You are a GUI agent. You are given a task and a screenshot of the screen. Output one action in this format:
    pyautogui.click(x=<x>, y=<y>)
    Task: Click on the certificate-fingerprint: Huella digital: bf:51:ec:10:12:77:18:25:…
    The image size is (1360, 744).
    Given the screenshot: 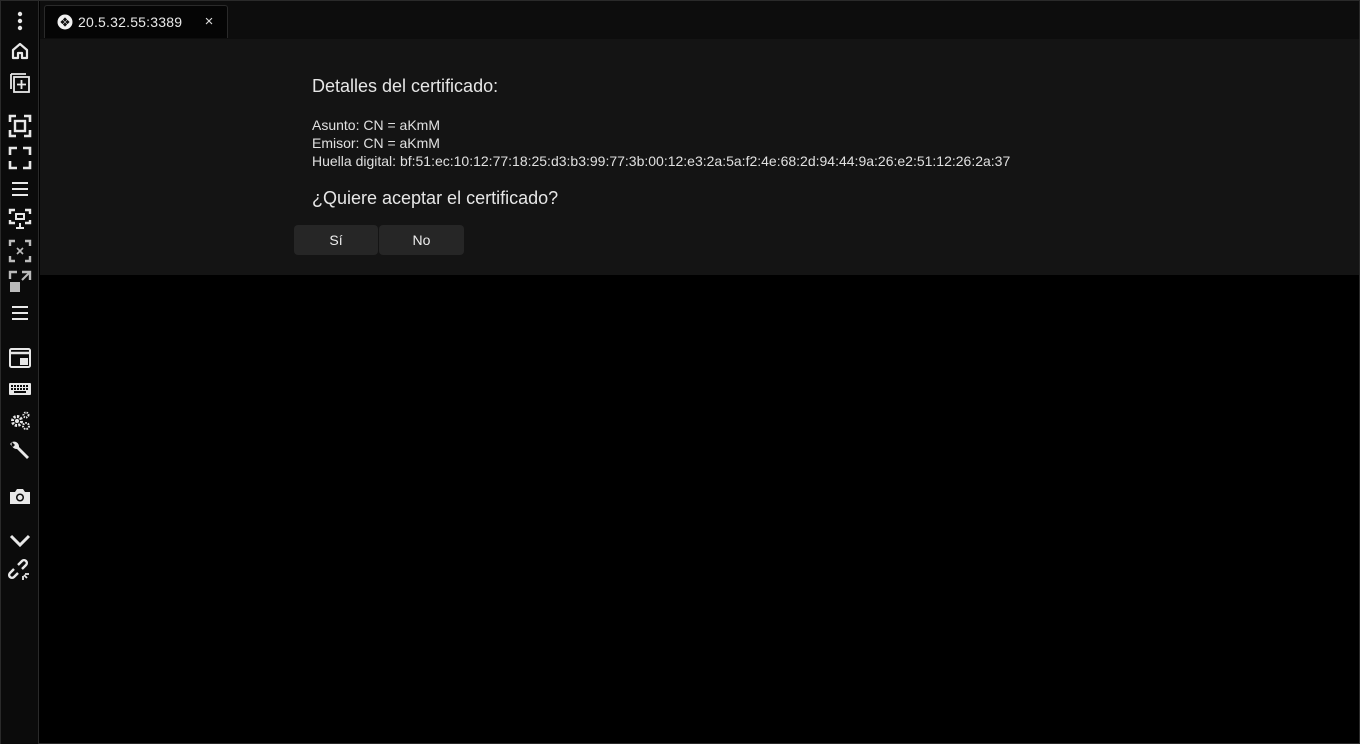 What is the action you would take?
    pyautogui.click(x=661, y=161)
    